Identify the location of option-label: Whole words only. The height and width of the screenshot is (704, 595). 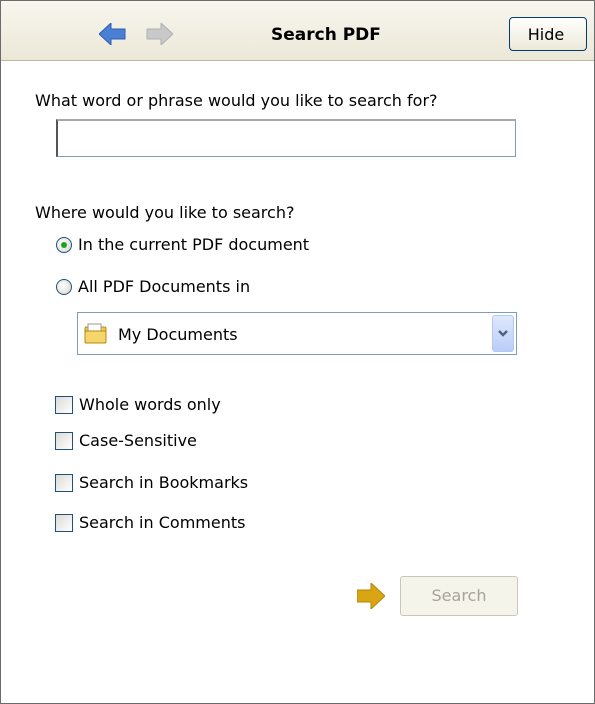
(150, 404).